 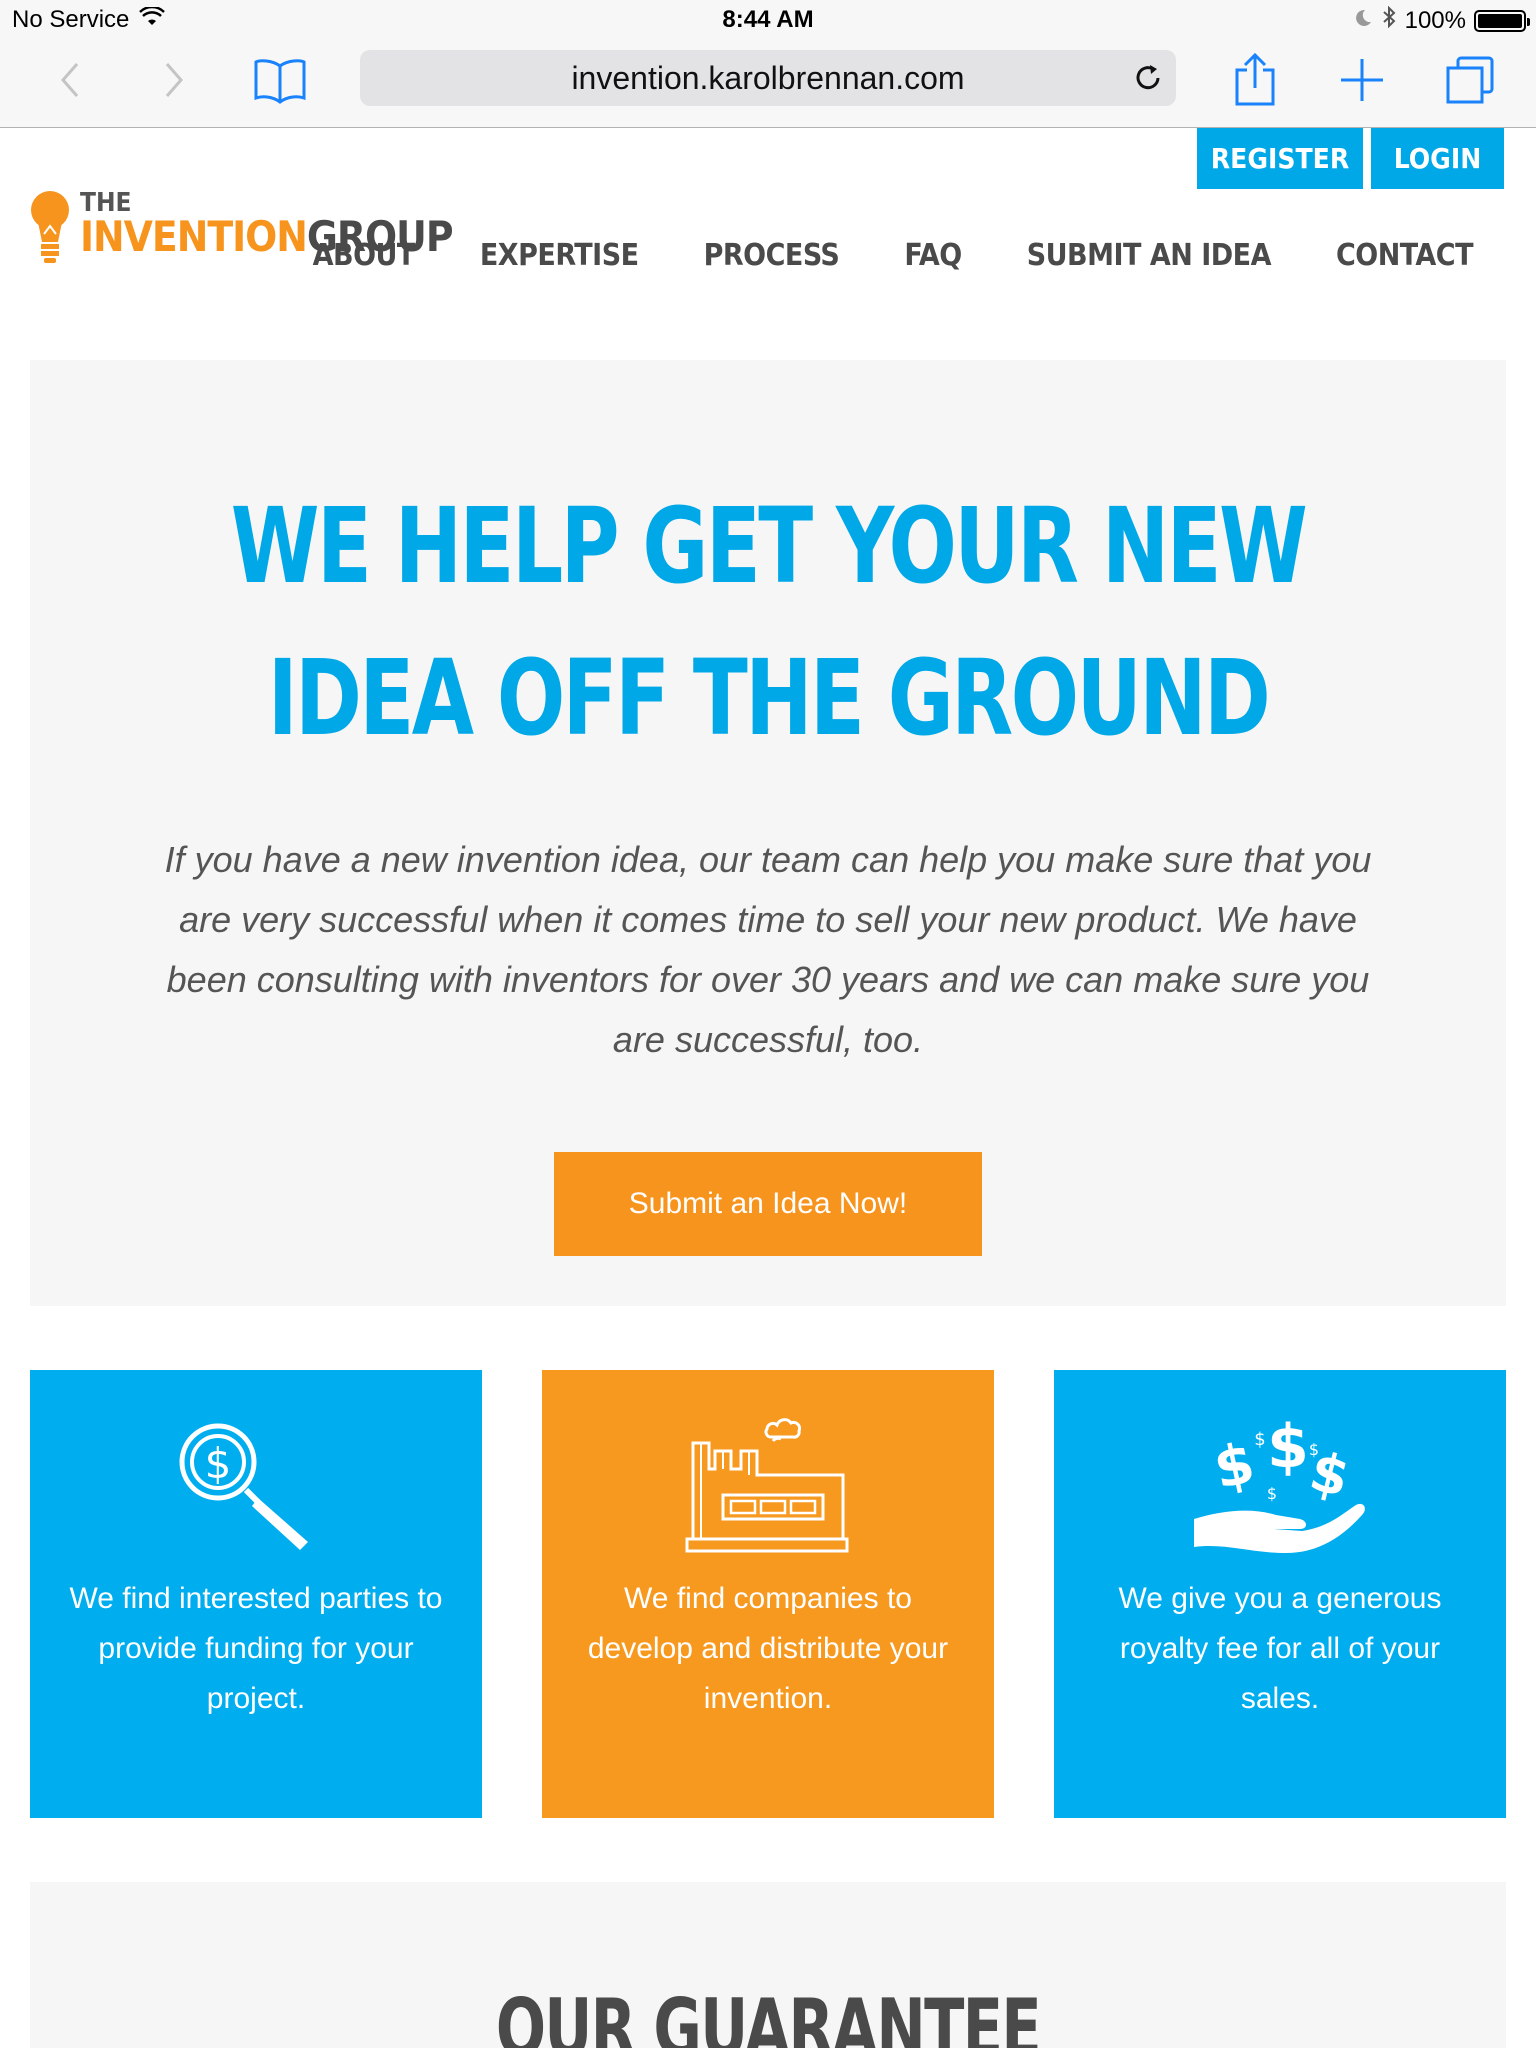 What do you see at coordinates (1389, 20) in the screenshot?
I see `bluetooth-icon` at bounding box center [1389, 20].